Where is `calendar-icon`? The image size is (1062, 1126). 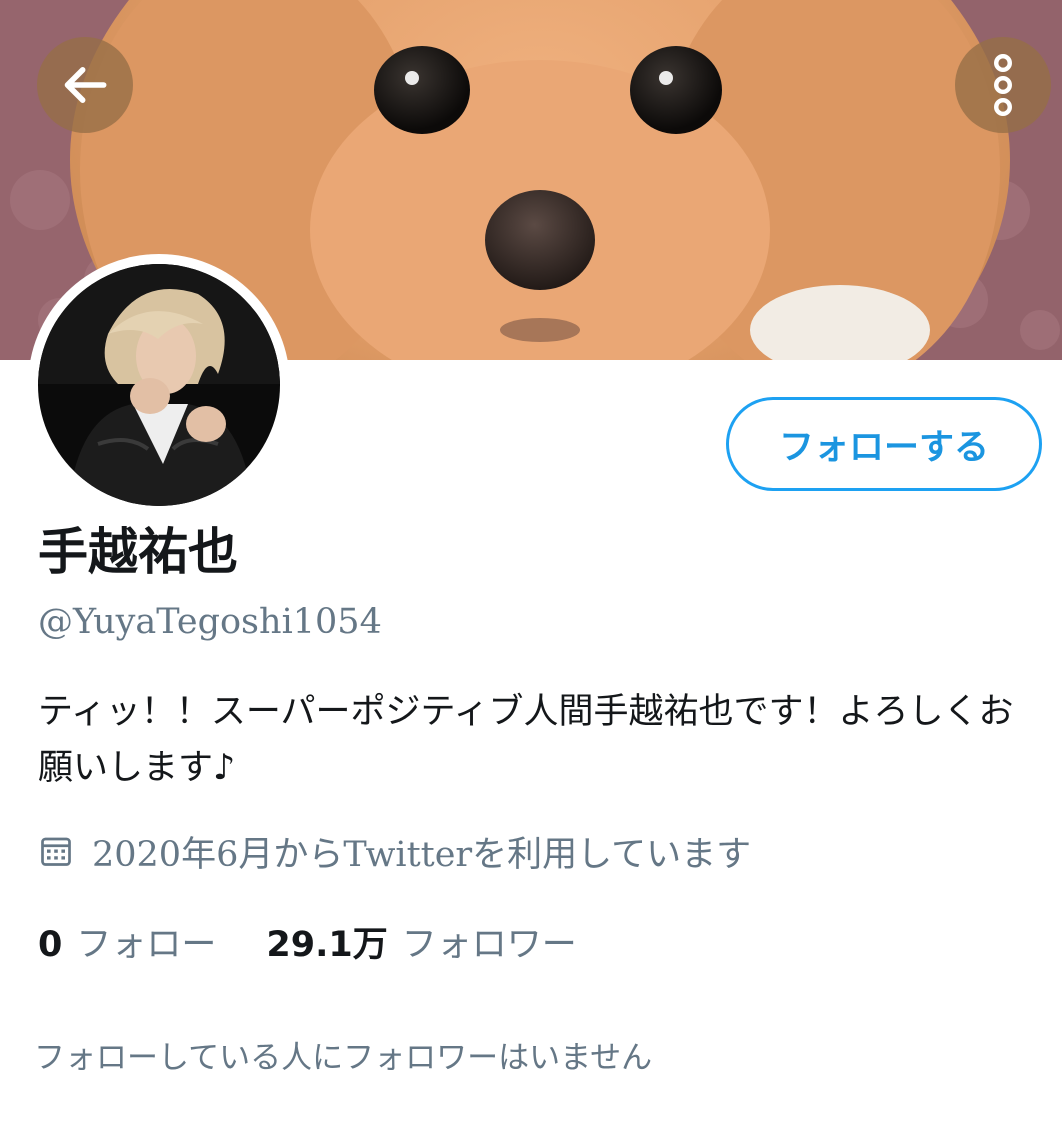 calendar-icon is located at coordinates (56, 851).